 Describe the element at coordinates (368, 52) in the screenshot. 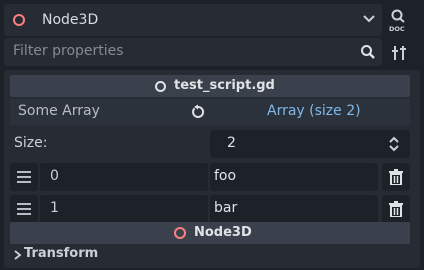

I see `search-icon` at that location.